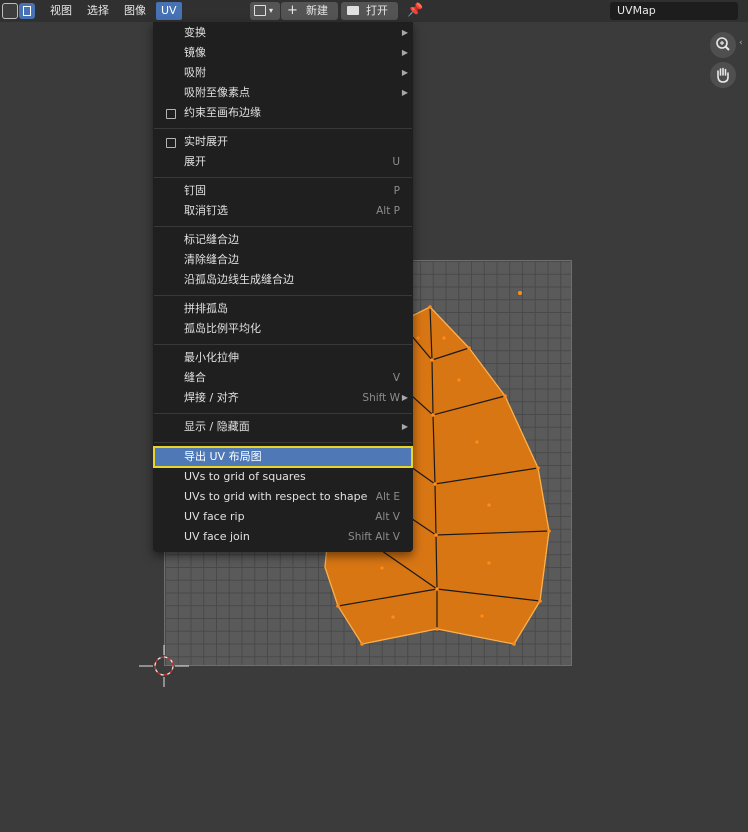 Image resolution: width=748 pixels, height=832 pixels. Describe the element at coordinates (164, 666) in the screenshot. I see `2d-cursor-icon` at that location.